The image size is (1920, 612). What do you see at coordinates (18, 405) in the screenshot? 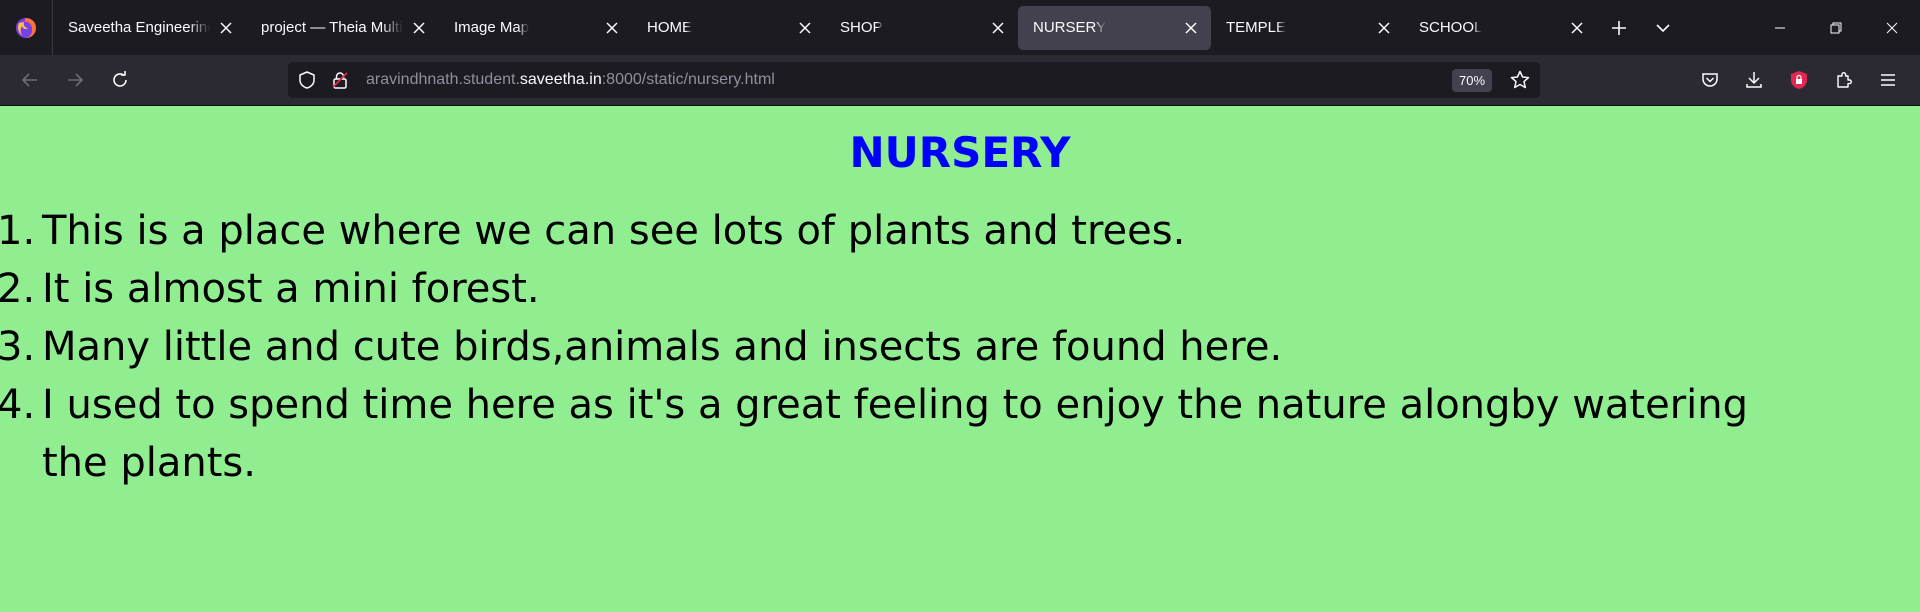
I see `list-item-number: 4.` at bounding box center [18, 405].